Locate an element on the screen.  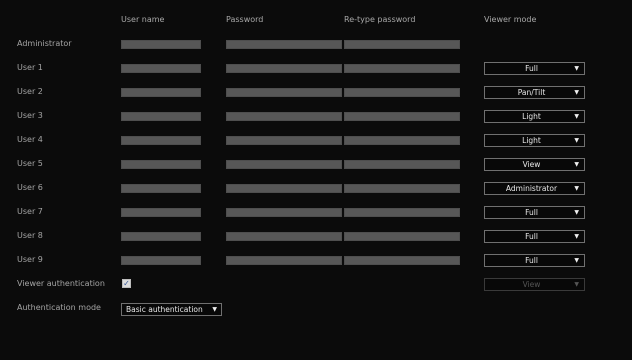
row-label-user-1: User 1 is located at coordinates (30, 67).